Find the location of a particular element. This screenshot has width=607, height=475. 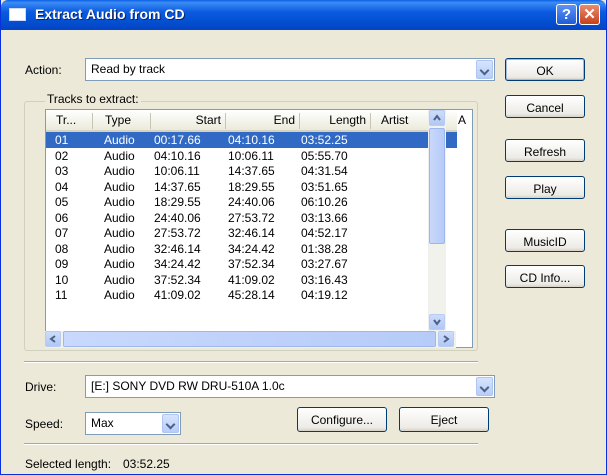

track-number-cell: 09 is located at coordinates (62, 264).